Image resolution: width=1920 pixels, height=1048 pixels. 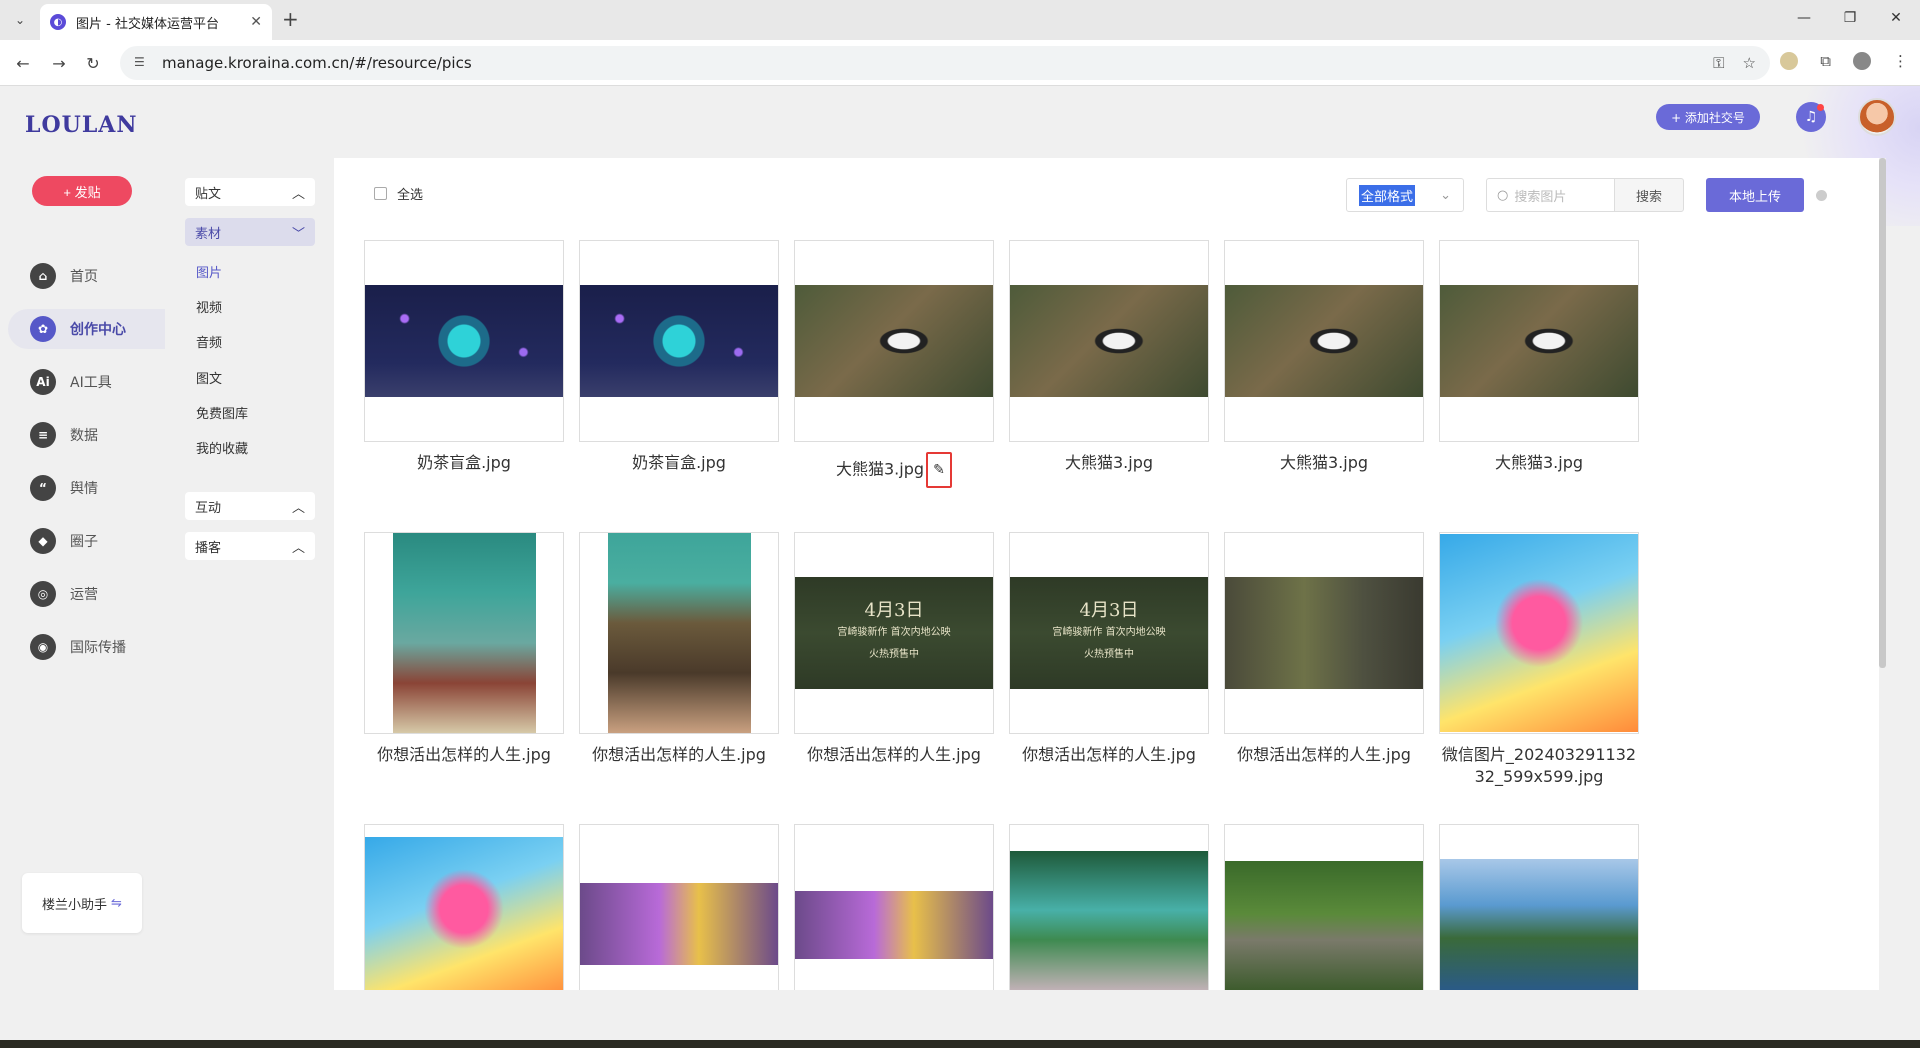 What do you see at coordinates (82, 191) in the screenshot?
I see `publish-button: + 发贴` at bounding box center [82, 191].